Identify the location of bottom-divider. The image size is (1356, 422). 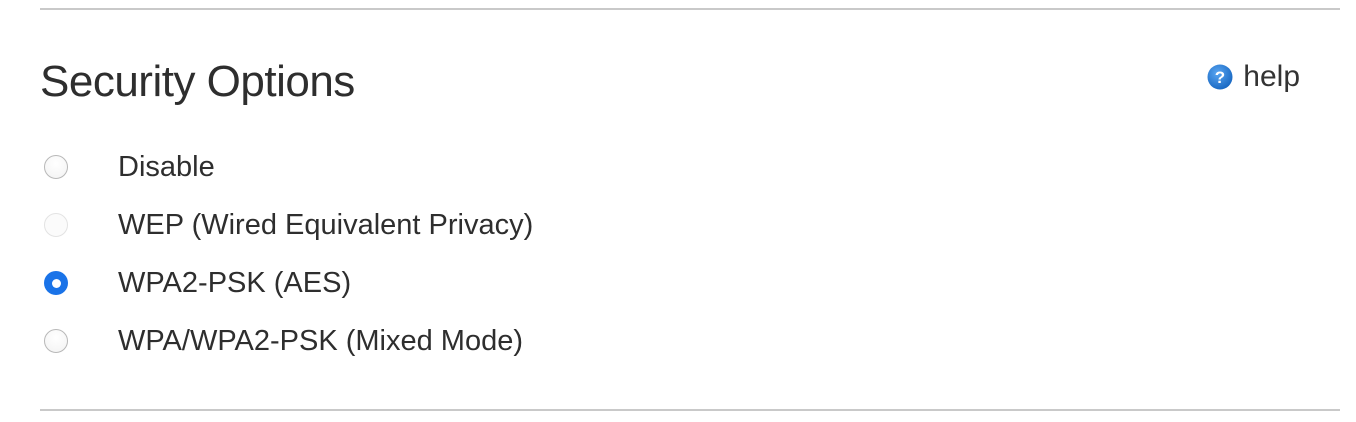
(690, 410).